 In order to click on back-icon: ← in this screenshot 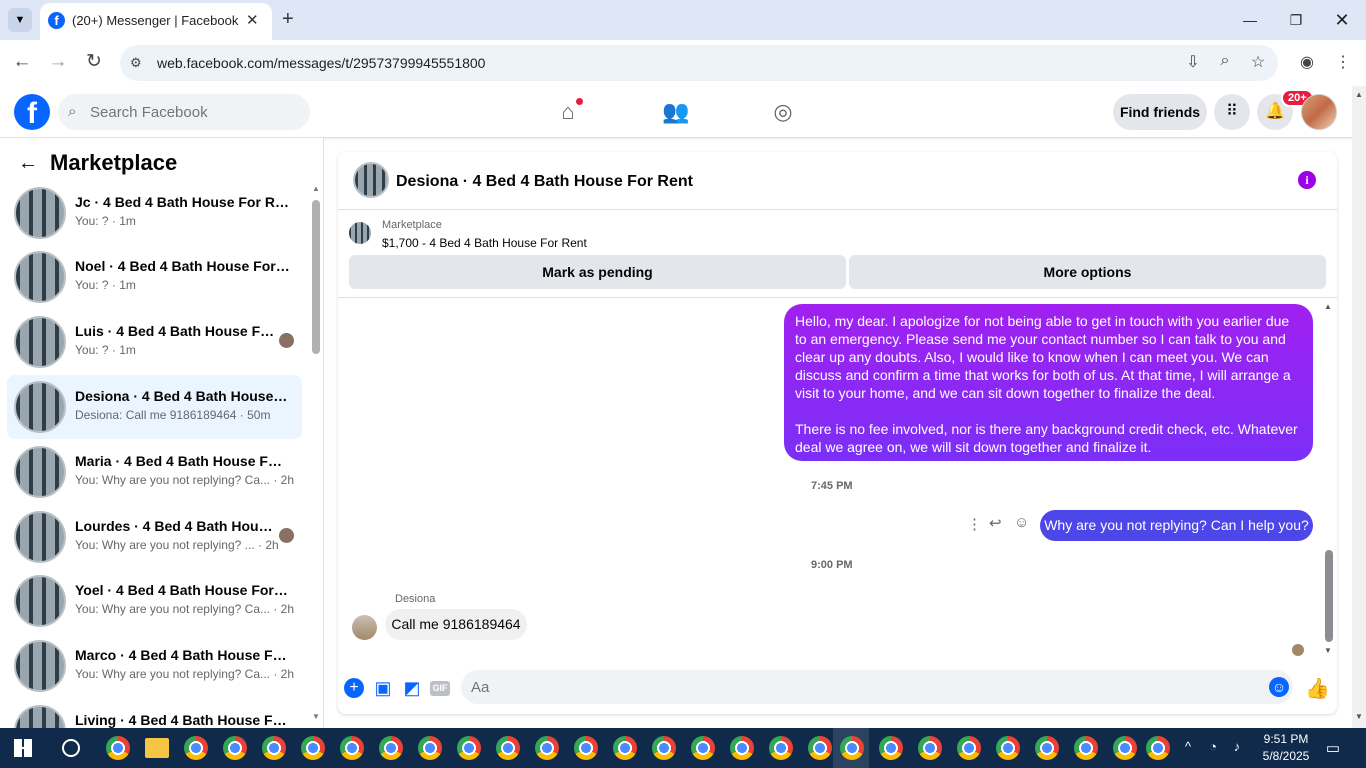, I will do `click(22, 62)`.